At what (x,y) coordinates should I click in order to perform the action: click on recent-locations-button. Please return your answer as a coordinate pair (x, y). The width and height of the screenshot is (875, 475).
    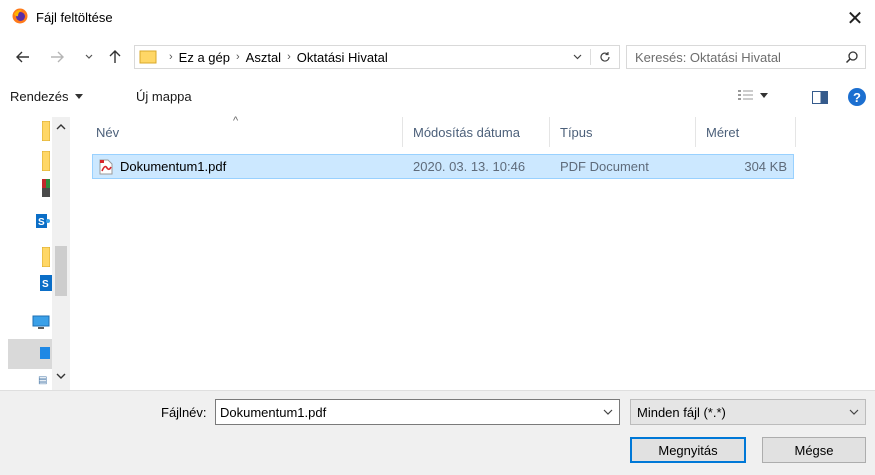
    Looking at the image, I should click on (89, 57).